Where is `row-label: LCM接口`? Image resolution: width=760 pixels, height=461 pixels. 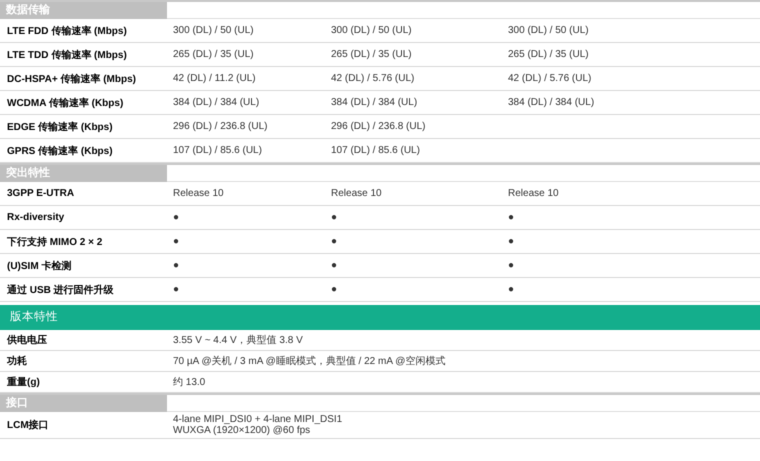 row-label: LCM接口 is located at coordinates (28, 425).